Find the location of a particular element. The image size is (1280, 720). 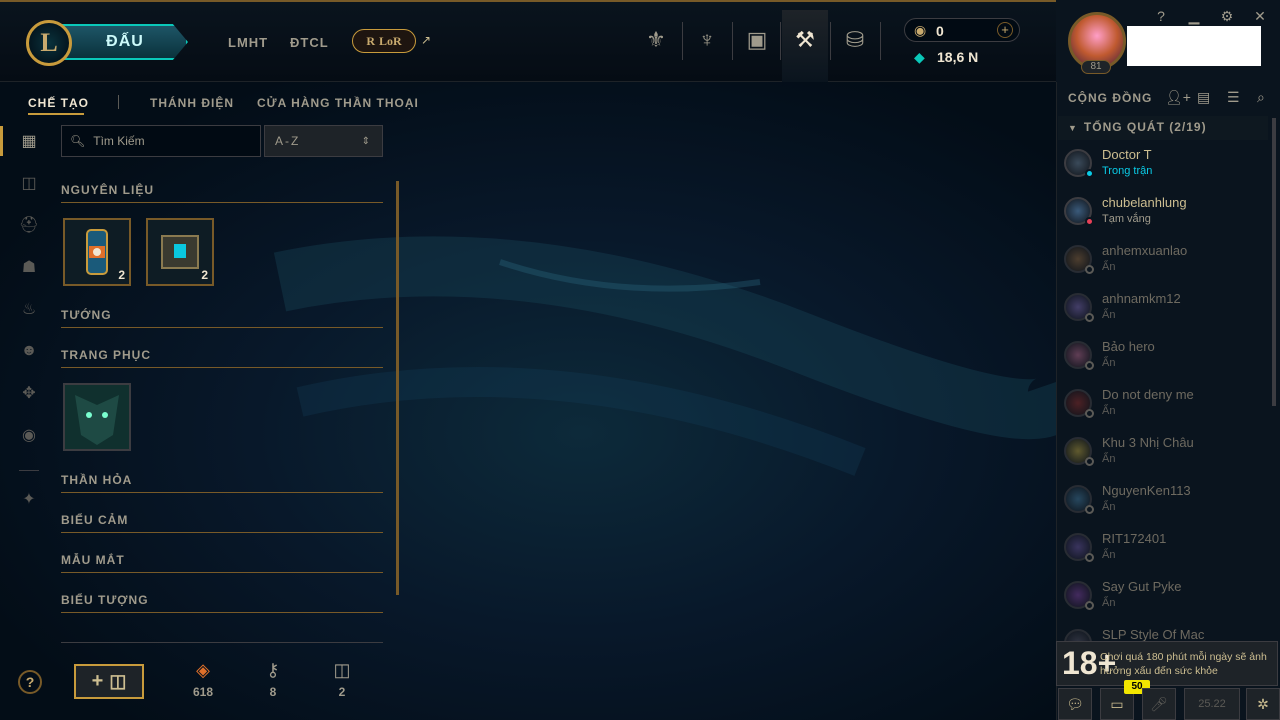

friend-item: anhemxuanlao Ẩn is located at coordinates (1162, 262).